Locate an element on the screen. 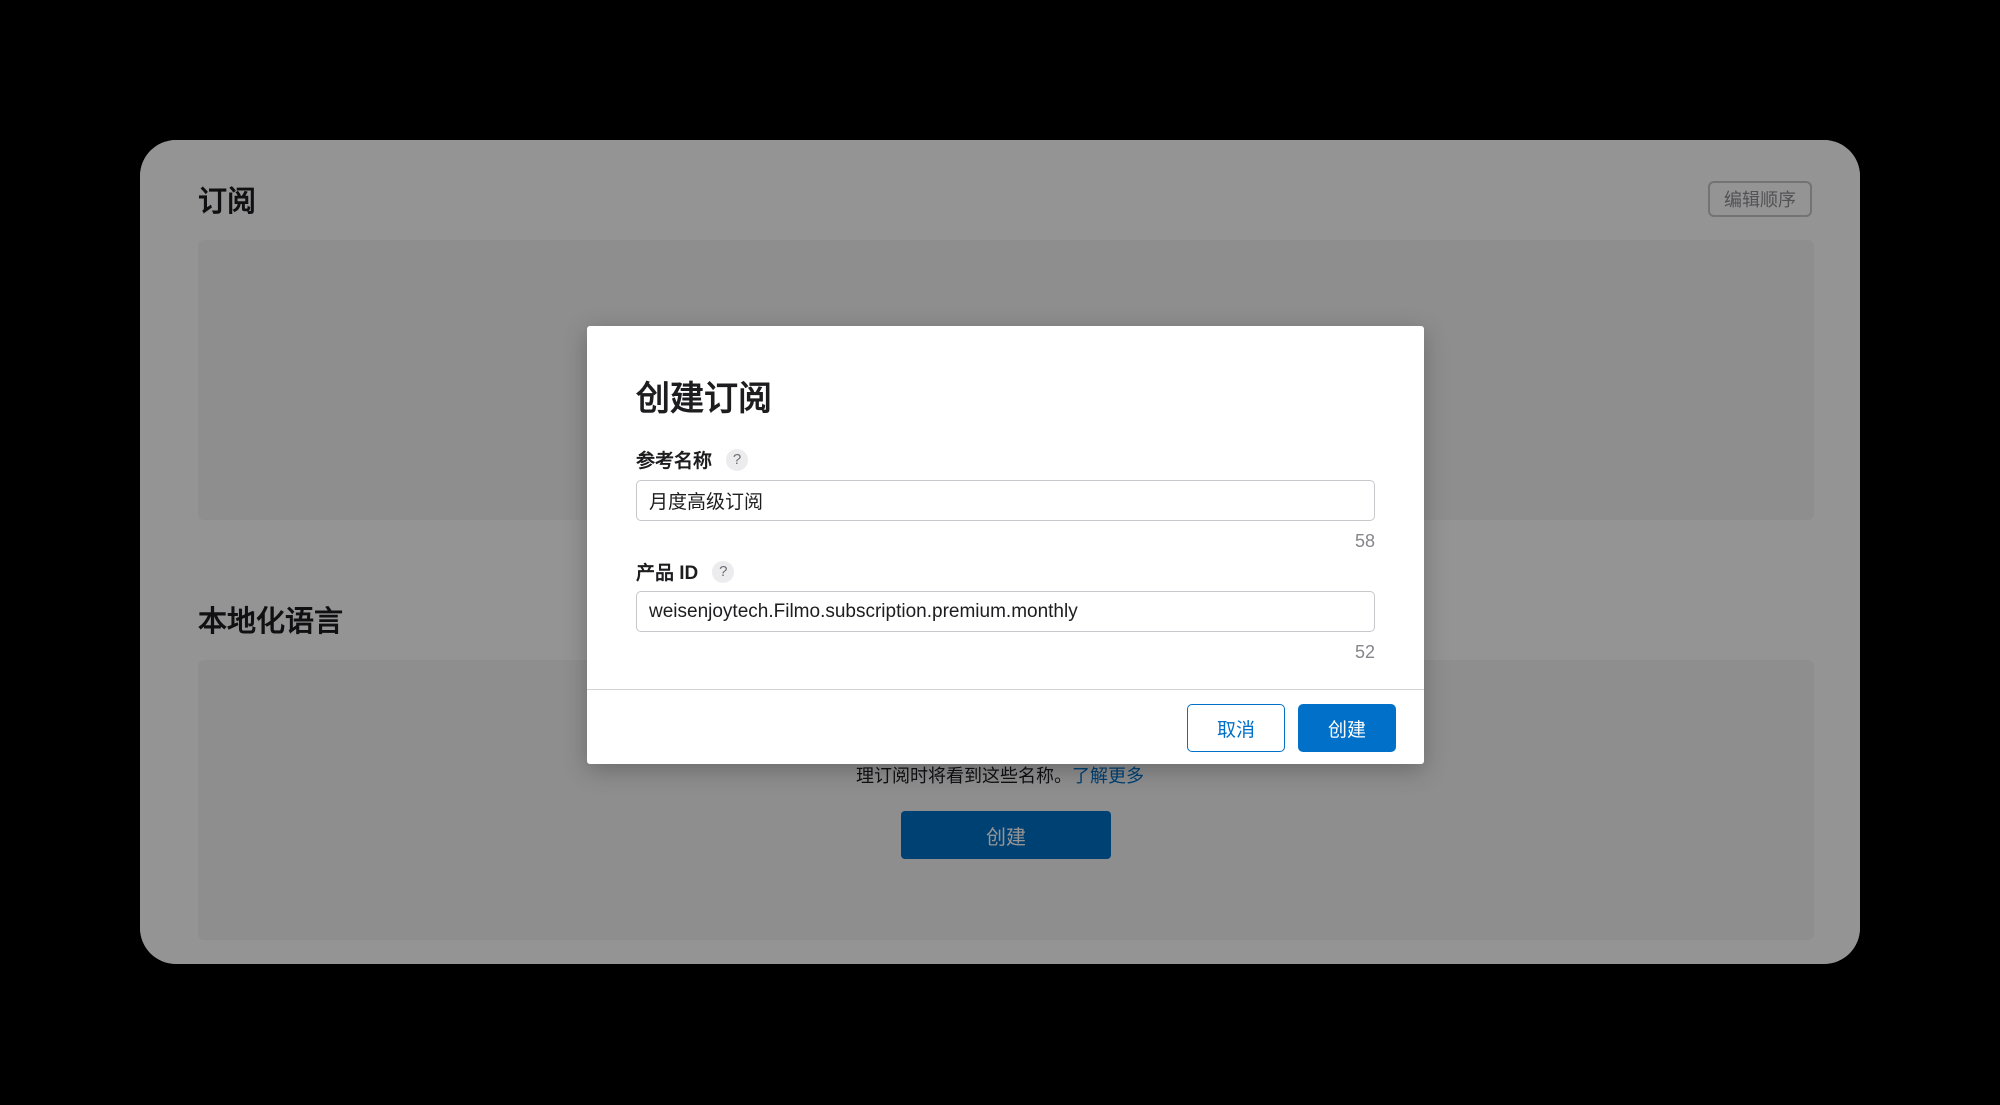 This screenshot has width=2000, height=1105. reference-name-label: 参考名称 is located at coordinates (674, 461).